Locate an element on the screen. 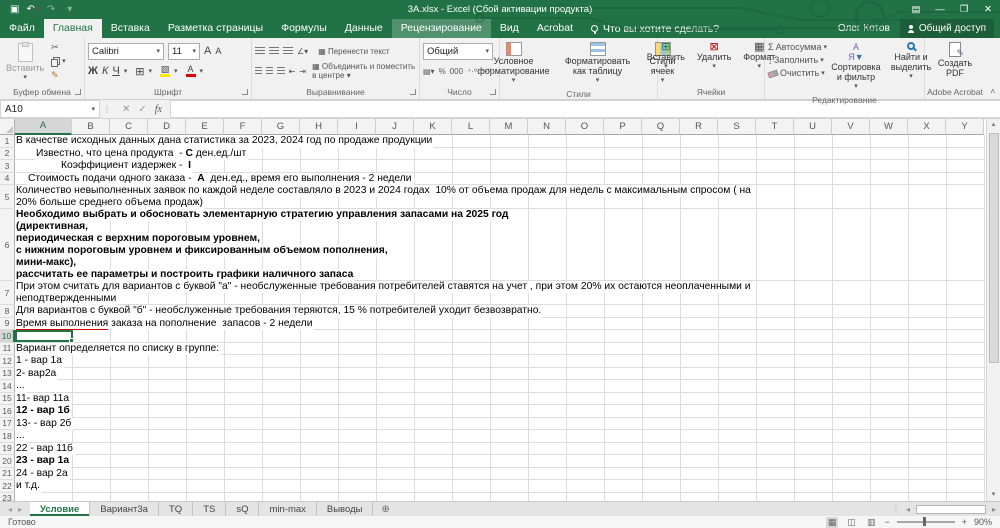 This screenshot has height=528, width=1000. create-pdf-button: Создать PDF is located at coordinates (955, 60).